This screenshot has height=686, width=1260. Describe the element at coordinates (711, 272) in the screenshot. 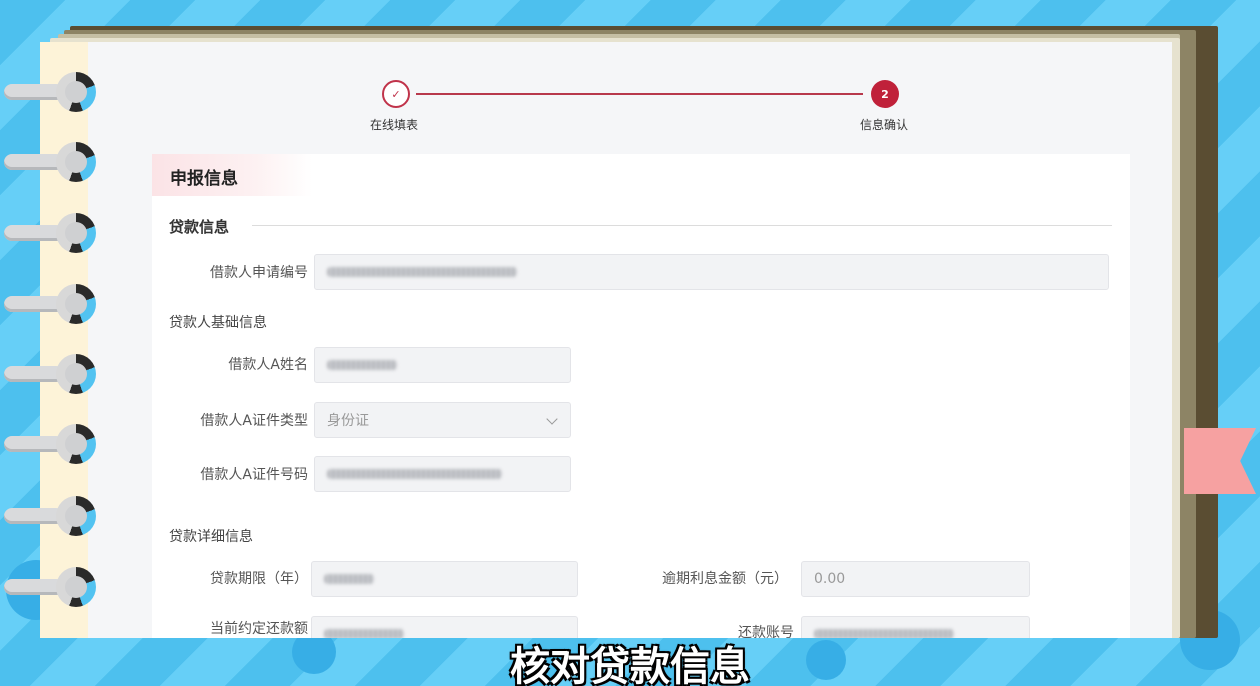

I see `application-number-field` at that location.